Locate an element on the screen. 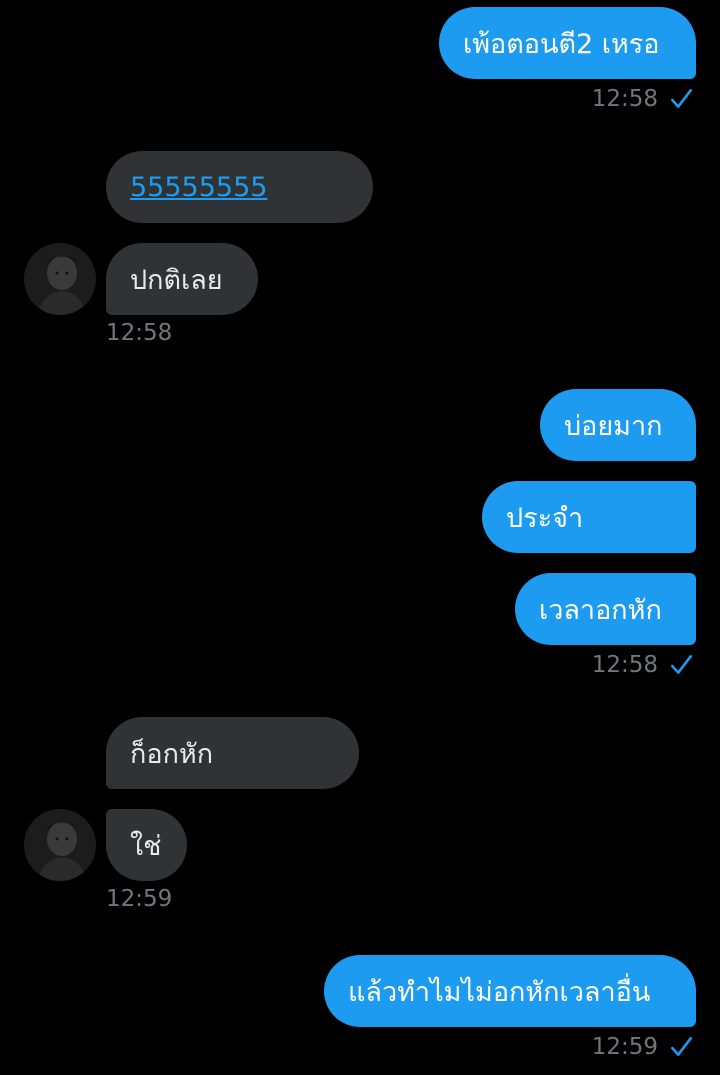 This screenshot has height=1075, width=720. message-meta: 12:59 is located at coordinates (643, 1047).